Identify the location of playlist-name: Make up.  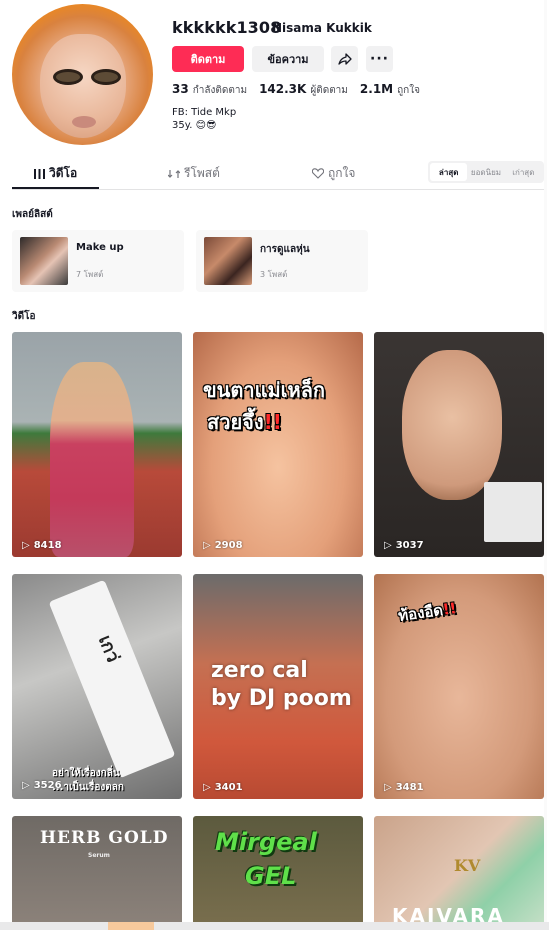
(100, 247).